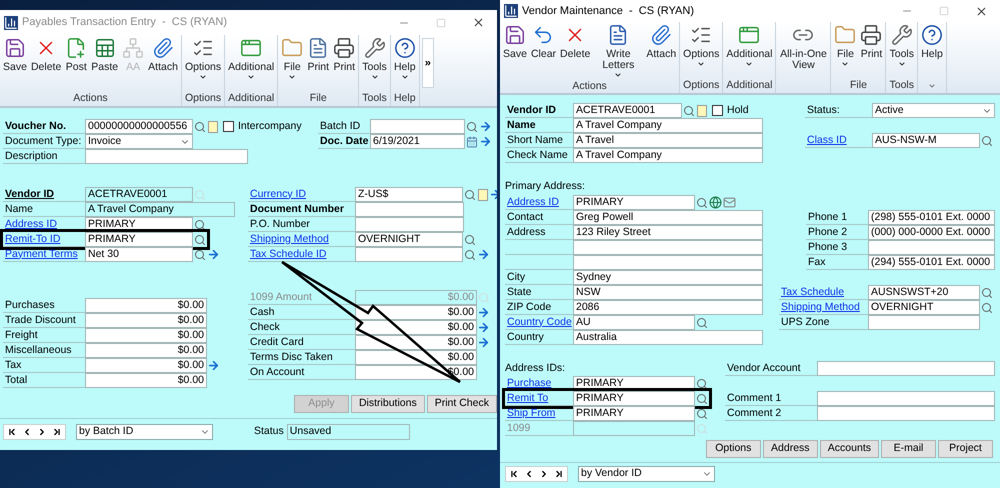 The width and height of the screenshot is (1000, 488). What do you see at coordinates (733, 449) in the screenshot?
I see `form-button: Options` at bounding box center [733, 449].